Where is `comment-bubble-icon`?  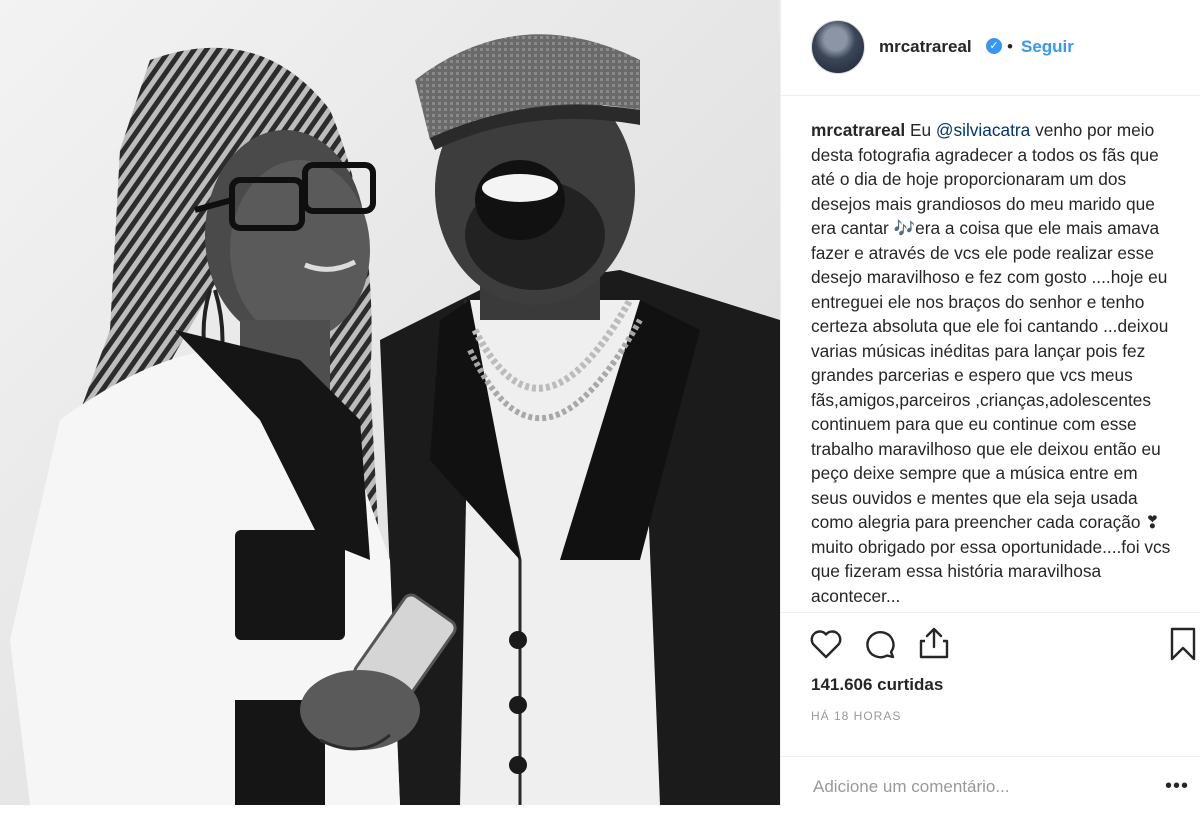 comment-bubble-icon is located at coordinates (880, 644).